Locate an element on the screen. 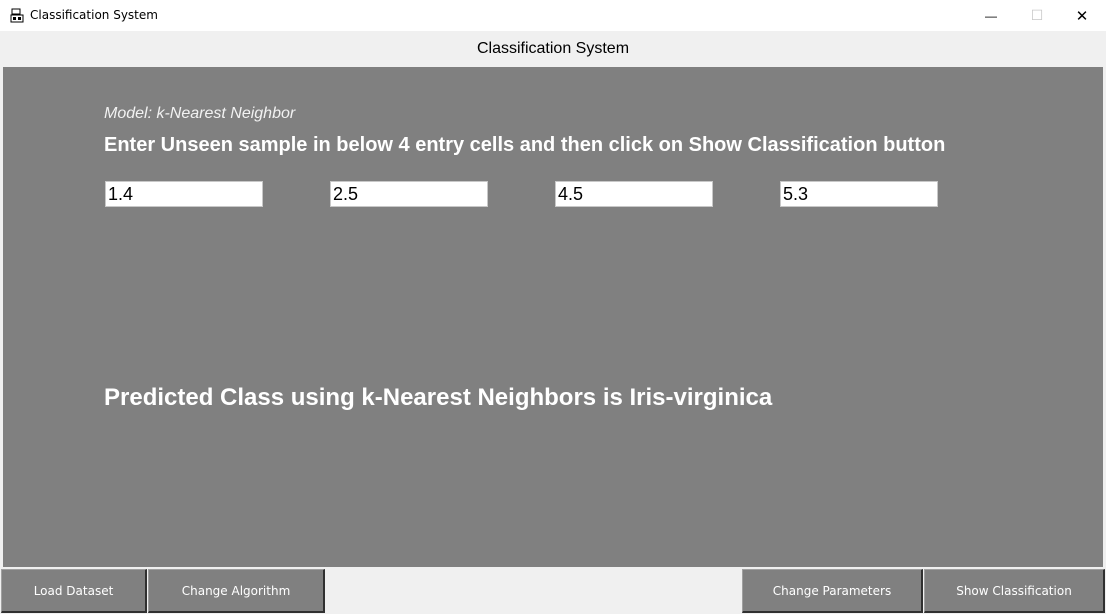 This screenshot has height=614, width=1106. close-button: ✕ is located at coordinates (1082, 15).